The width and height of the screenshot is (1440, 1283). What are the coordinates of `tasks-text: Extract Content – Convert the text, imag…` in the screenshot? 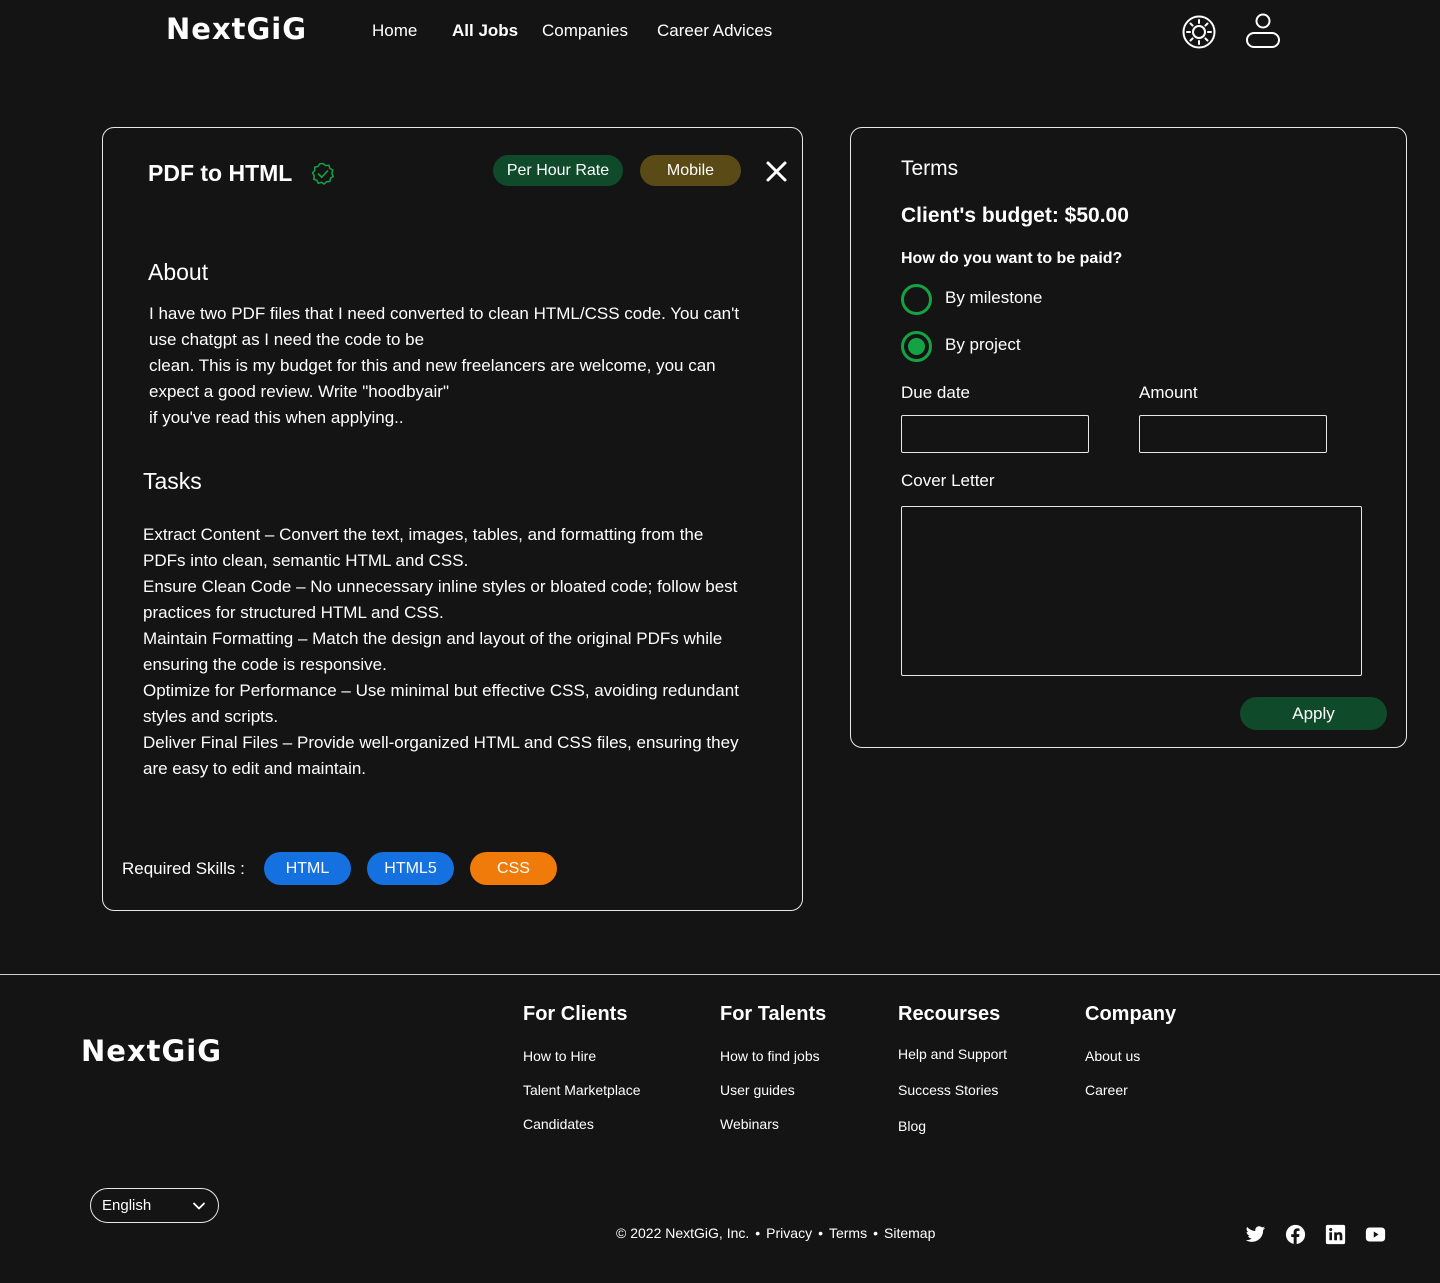 It's located at (468, 652).